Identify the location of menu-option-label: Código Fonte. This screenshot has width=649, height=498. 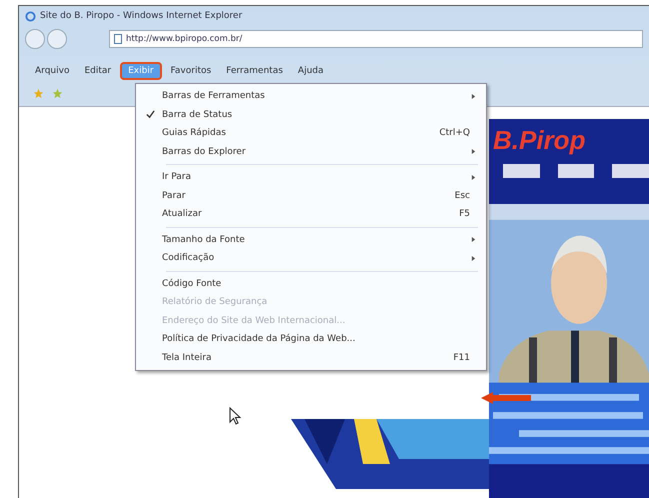
(192, 283).